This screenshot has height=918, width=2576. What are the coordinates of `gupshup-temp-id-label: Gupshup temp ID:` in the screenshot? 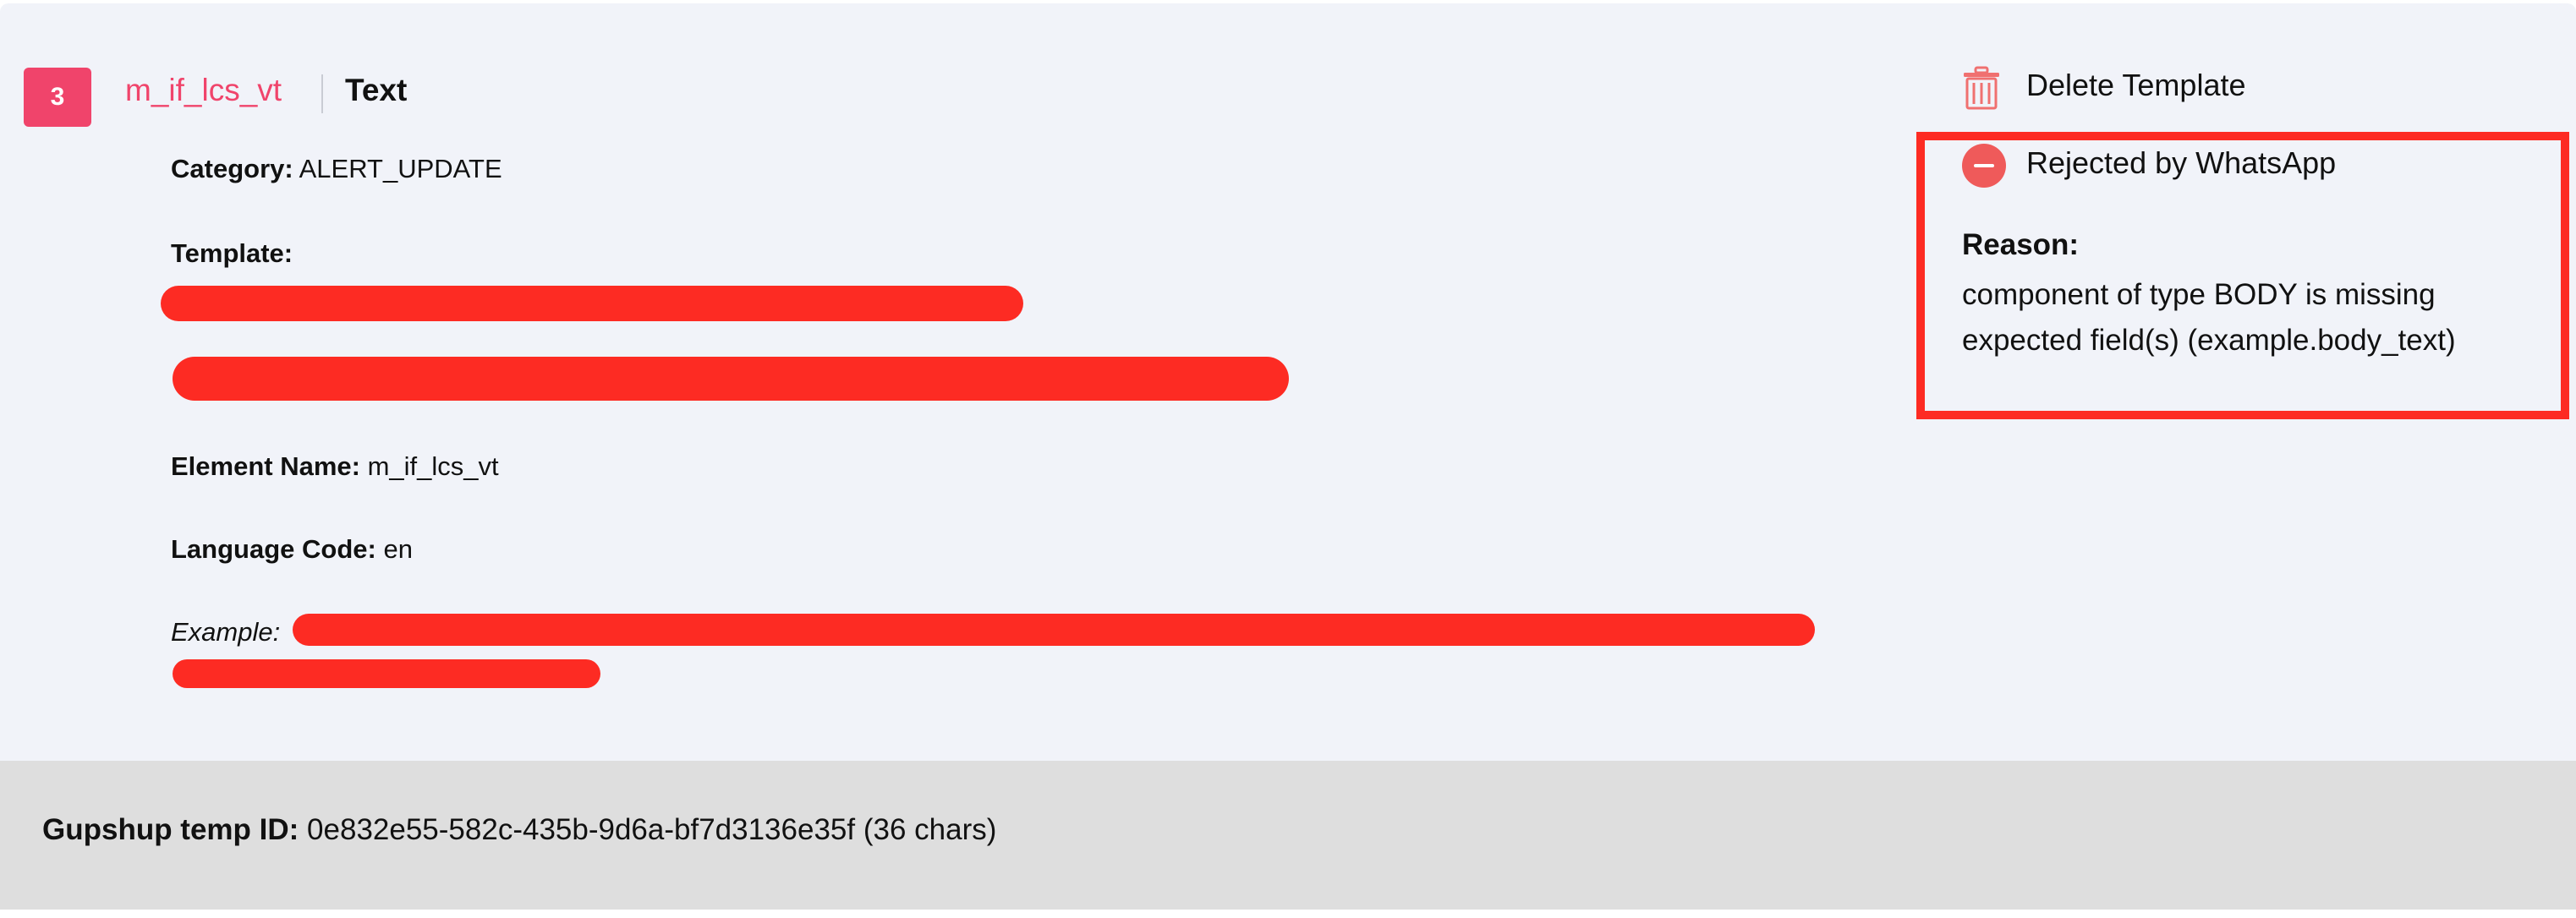 It's located at (170, 829).